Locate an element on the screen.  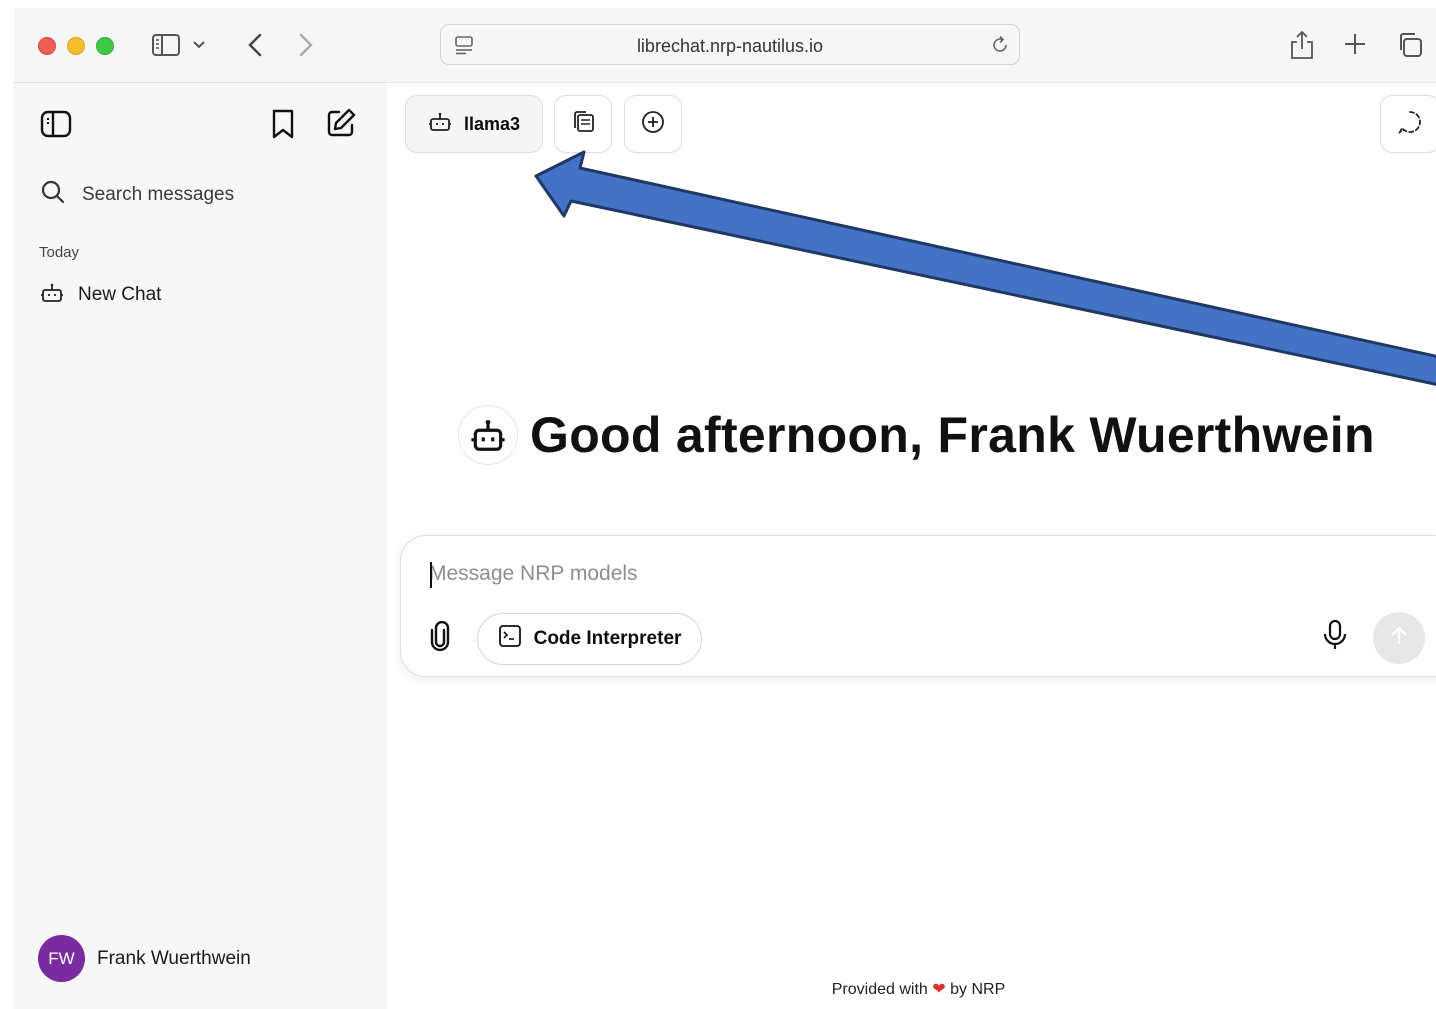
bookmarks-button is located at coordinates (283, 124).